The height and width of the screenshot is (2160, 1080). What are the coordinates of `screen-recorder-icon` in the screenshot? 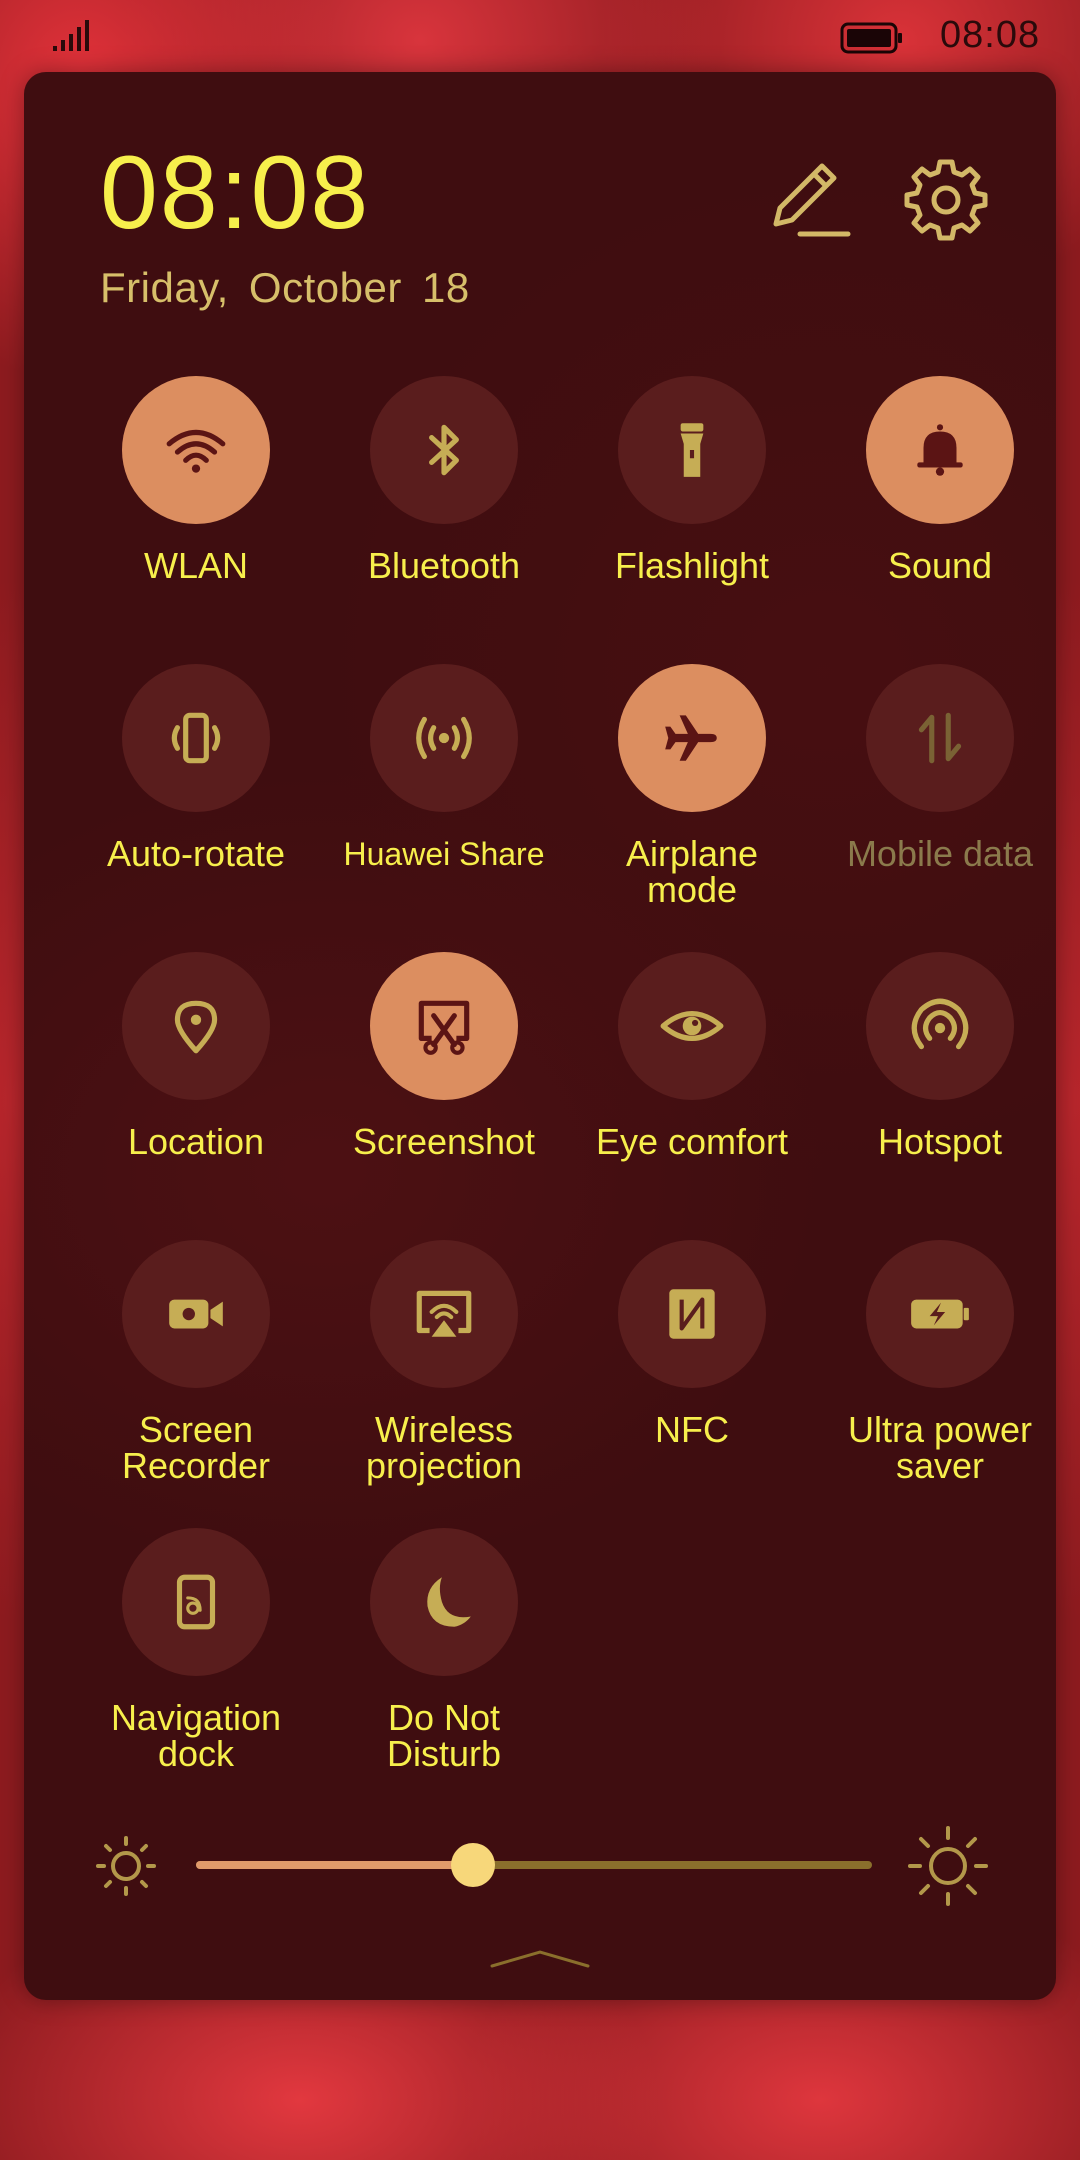 It's located at (196, 1314).